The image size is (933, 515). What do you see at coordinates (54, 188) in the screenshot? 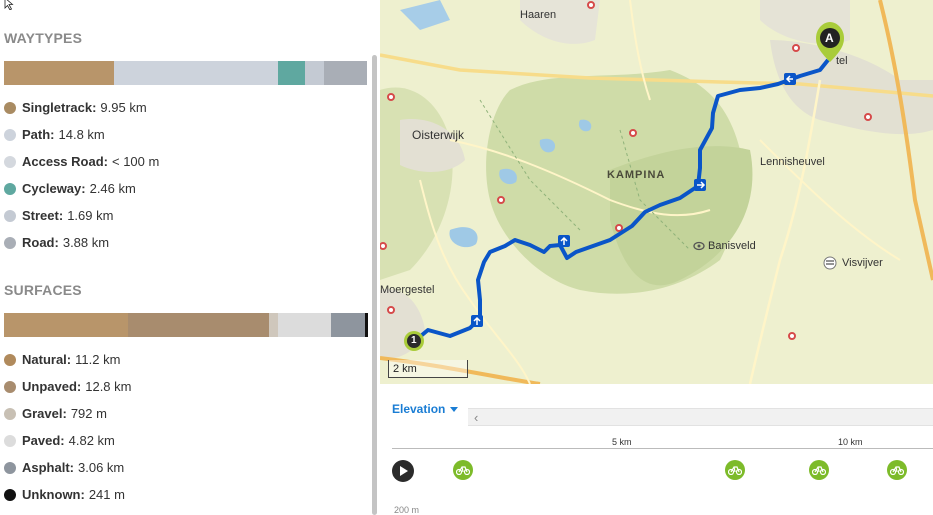
I see `legend-label: Cycleway:` at bounding box center [54, 188].